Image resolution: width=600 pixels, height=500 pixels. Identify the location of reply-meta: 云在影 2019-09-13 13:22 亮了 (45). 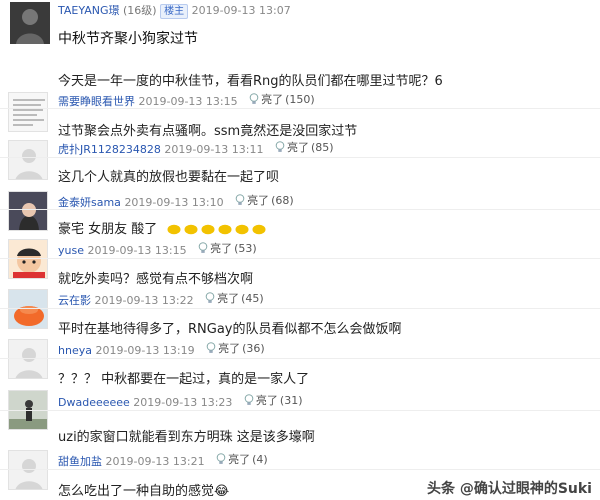
(161, 299).